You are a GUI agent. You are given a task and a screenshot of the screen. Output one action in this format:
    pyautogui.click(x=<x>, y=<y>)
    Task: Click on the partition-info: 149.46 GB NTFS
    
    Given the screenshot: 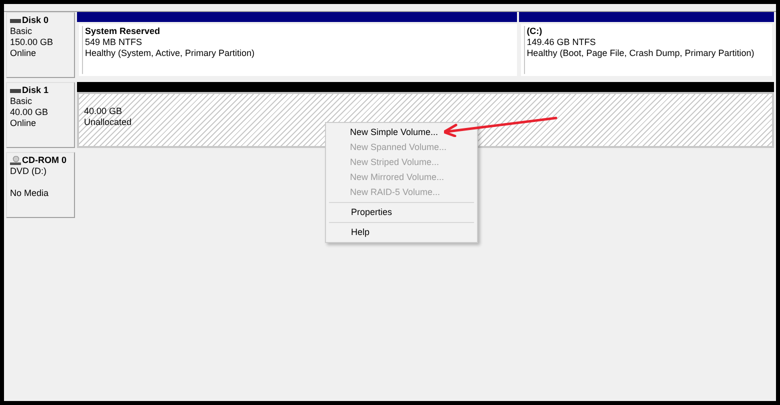 What is the action you would take?
    pyautogui.click(x=561, y=42)
    